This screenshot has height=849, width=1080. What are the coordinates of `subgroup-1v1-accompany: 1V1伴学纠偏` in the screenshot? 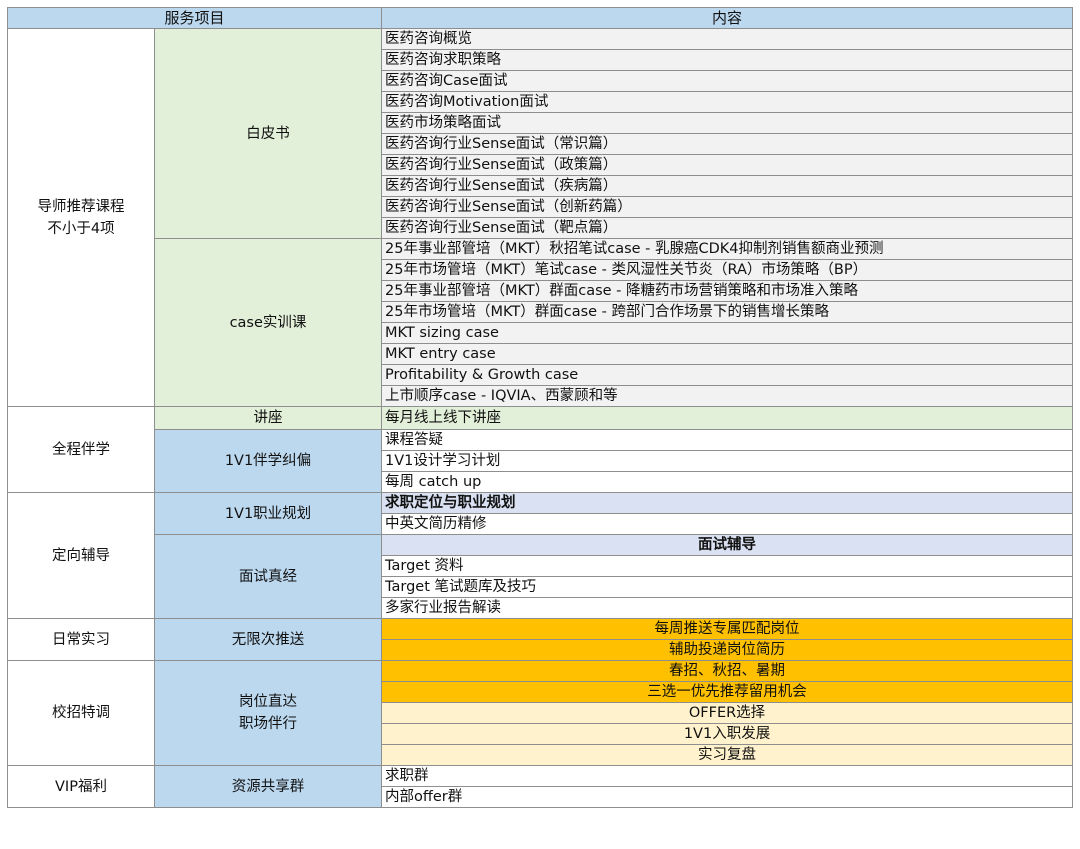 It's located at (268, 461).